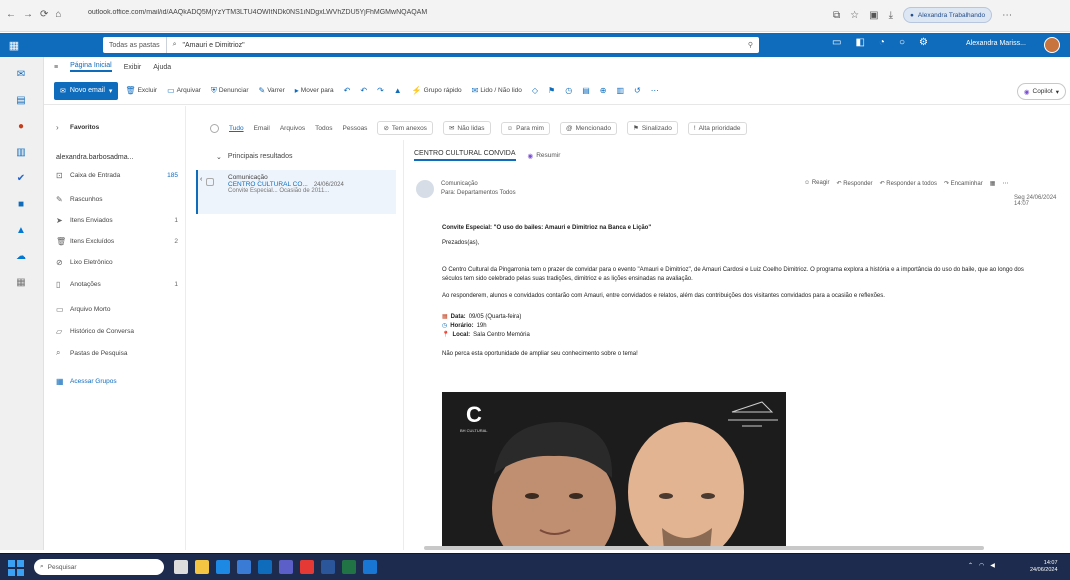  What do you see at coordinates (963, 183) in the screenshot?
I see `forward-button-inline: ↷ Encaminhar` at bounding box center [963, 183].